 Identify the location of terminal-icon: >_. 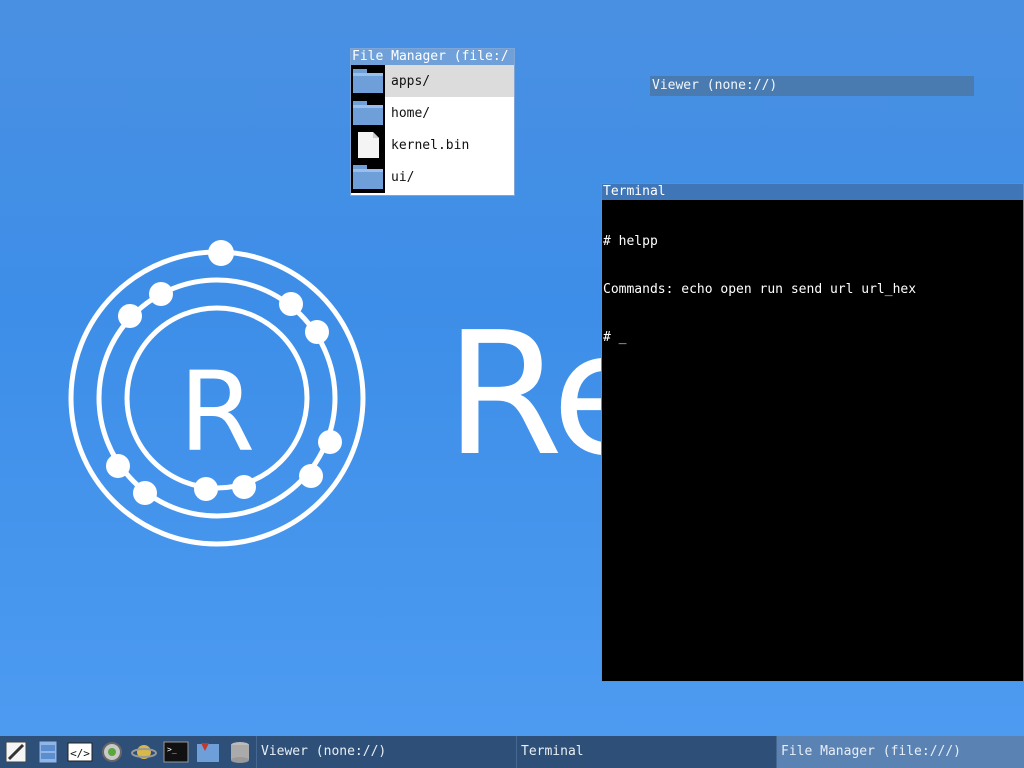
(176, 752).